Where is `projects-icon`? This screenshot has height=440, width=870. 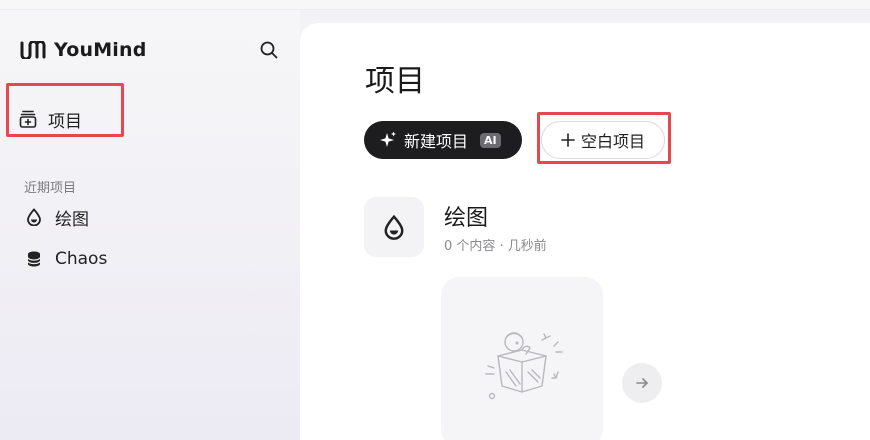
projects-icon is located at coordinates (28, 119).